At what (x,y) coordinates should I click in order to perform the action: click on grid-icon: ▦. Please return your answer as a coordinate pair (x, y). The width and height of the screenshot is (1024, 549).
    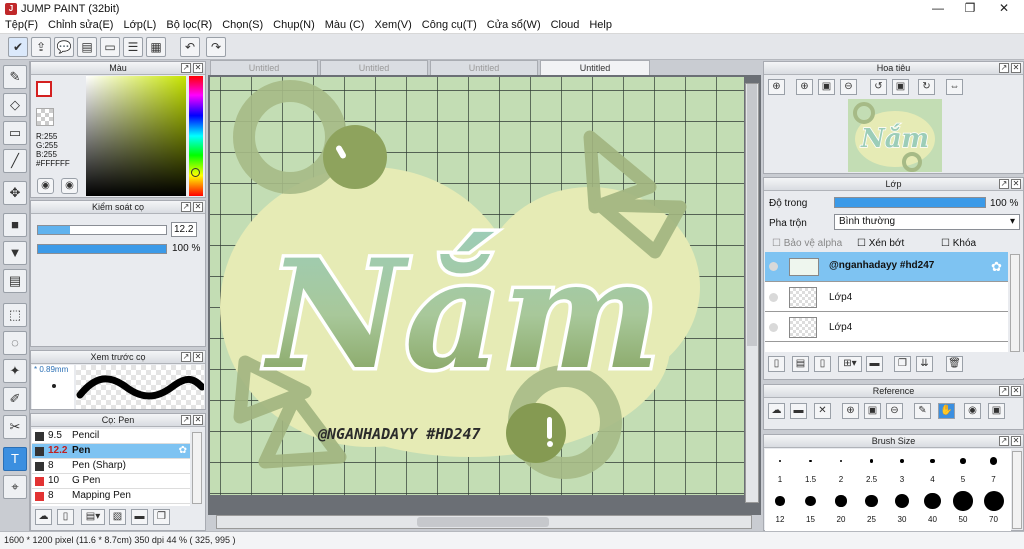
    Looking at the image, I should click on (156, 47).